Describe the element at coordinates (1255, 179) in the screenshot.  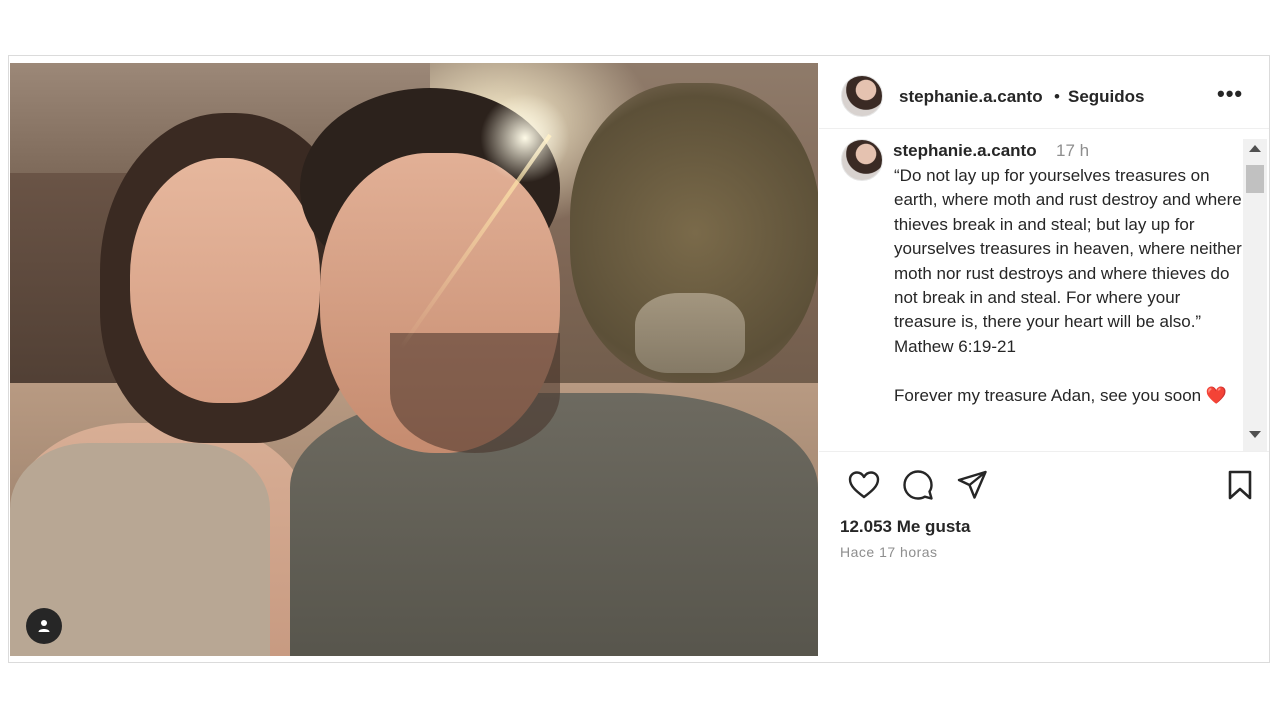
I see `scrollbar-thumb` at that location.